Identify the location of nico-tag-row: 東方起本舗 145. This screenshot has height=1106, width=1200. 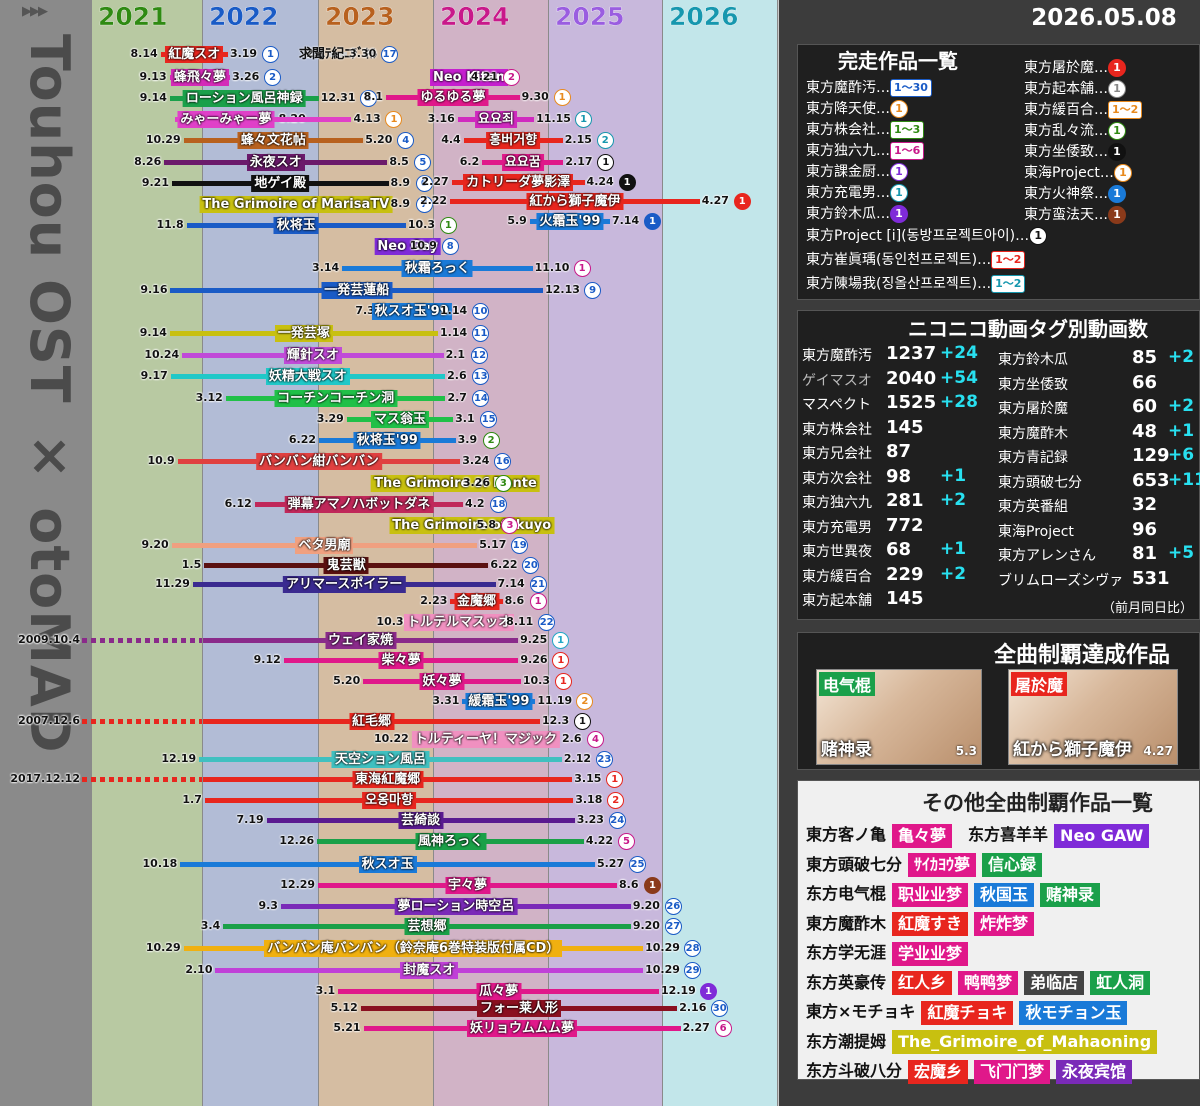
(897, 600).